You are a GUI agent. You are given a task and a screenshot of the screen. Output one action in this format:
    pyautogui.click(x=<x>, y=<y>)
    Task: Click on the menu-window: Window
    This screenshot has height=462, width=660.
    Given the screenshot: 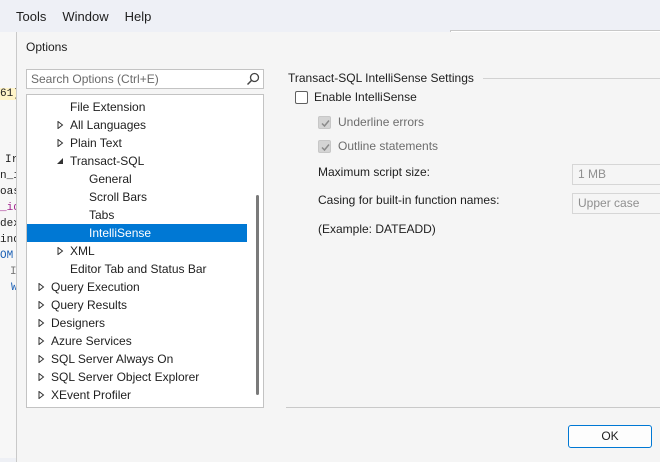 What is the action you would take?
    pyautogui.click(x=85, y=16)
    